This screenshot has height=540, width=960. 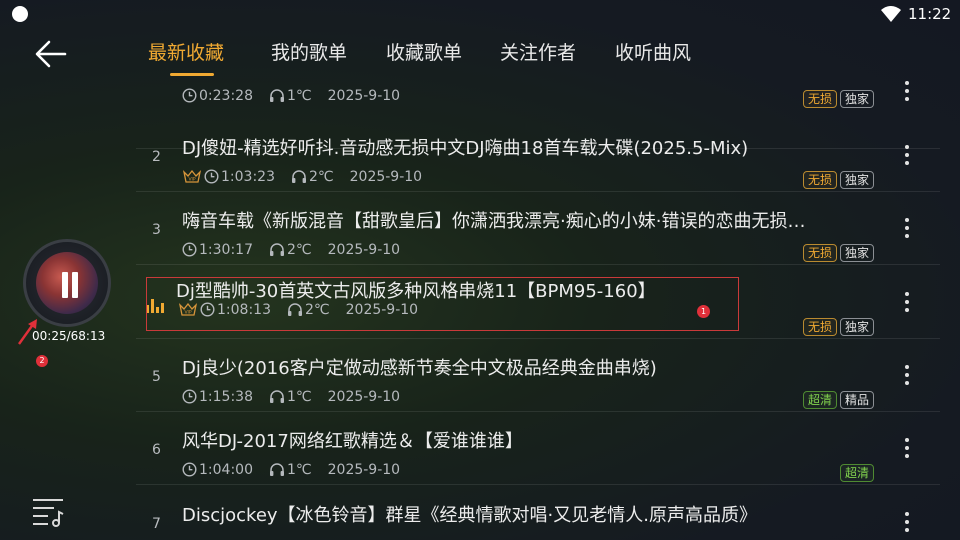 What do you see at coordinates (217, 470) in the screenshot?
I see `duration: 1:04:00` at bounding box center [217, 470].